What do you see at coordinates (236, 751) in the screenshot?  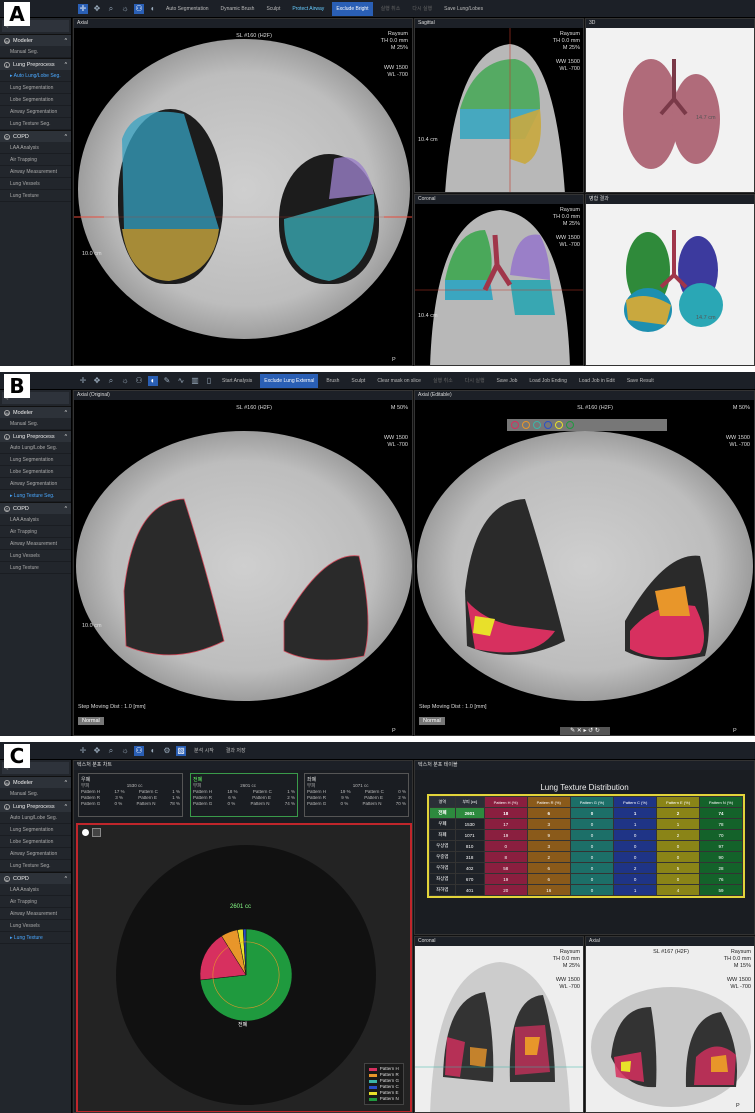 I see `save-result-button: 결과 저장` at bounding box center [236, 751].